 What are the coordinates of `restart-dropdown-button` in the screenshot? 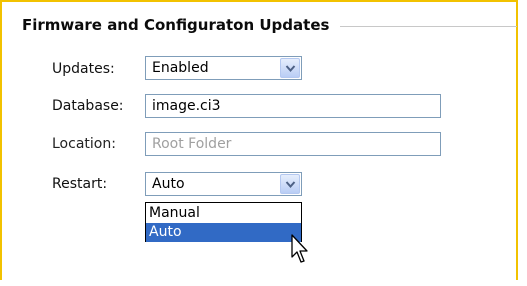 It's located at (290, 184).